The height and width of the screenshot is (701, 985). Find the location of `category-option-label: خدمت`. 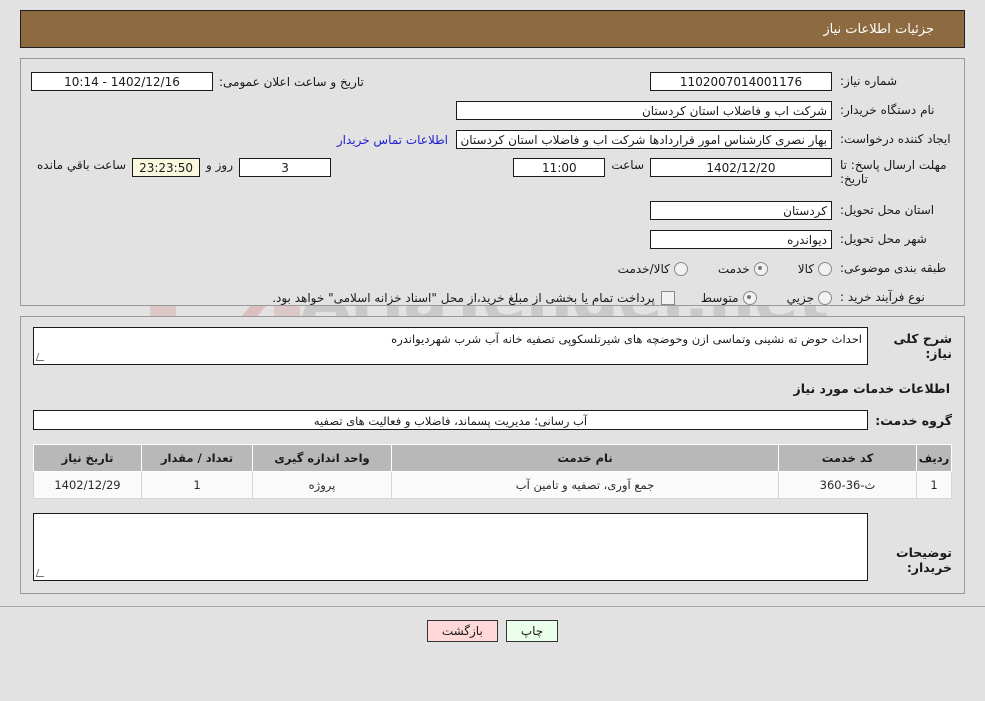

category-option-label: خدمت is located at coordinates (733, 268).